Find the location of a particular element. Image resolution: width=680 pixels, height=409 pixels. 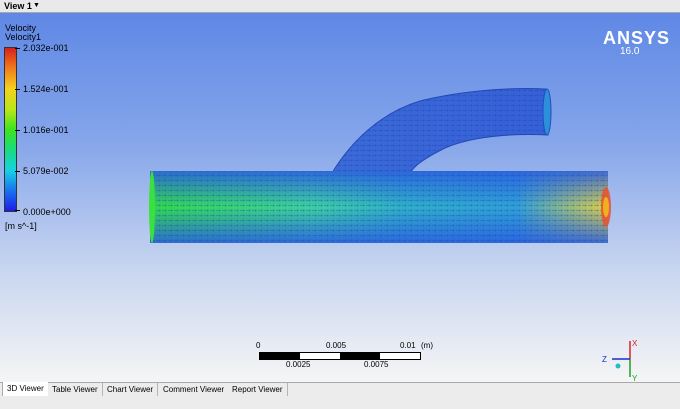

legend-variable: Velocity1 is located at coordinates (23, 37).